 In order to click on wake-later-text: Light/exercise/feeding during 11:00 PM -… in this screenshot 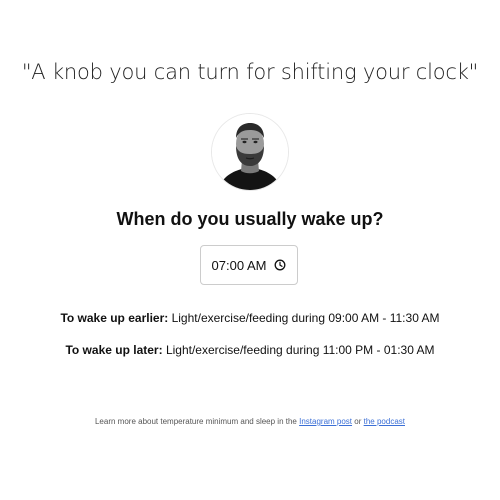, I will do `click(300, 350)`.